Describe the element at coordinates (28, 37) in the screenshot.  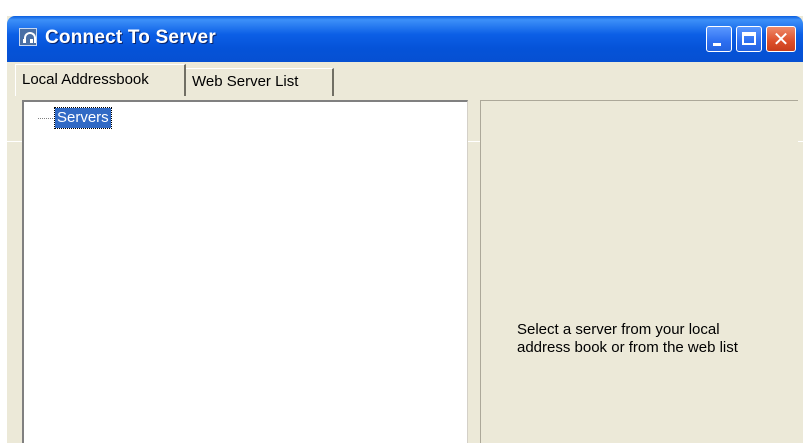
I see `headset-icon` at that location.